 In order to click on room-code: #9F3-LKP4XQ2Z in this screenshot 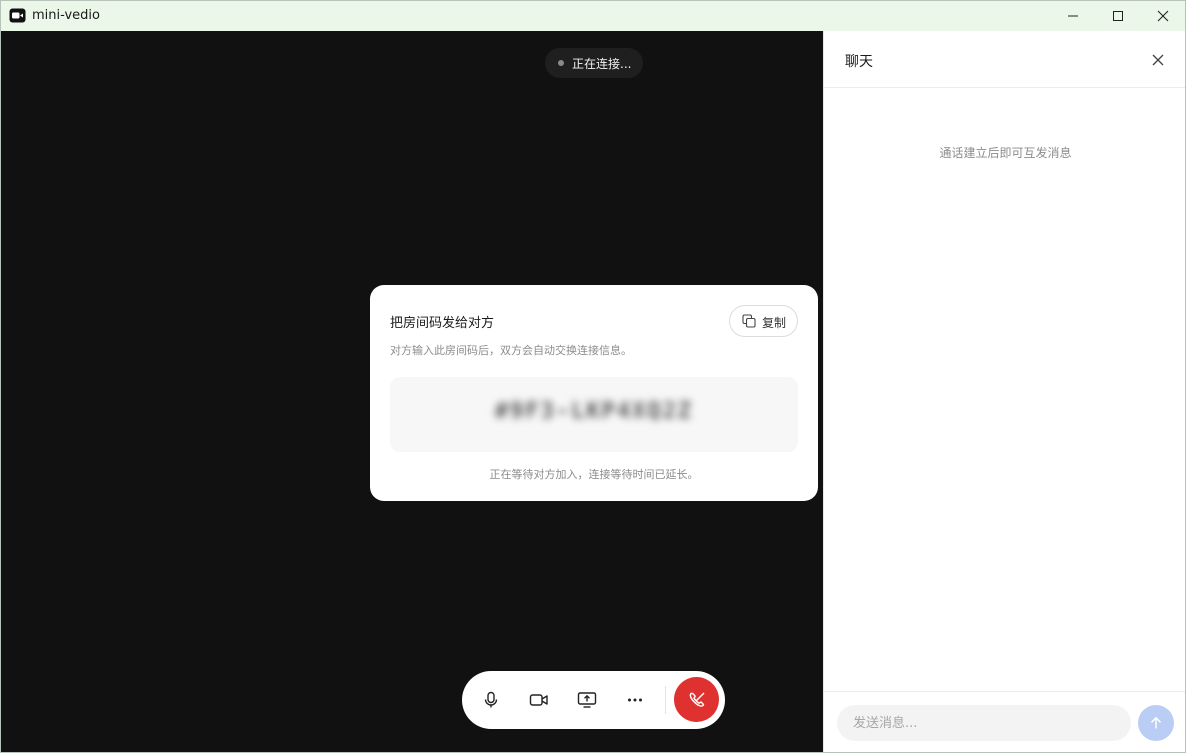, I will do `click(594, 411)`.